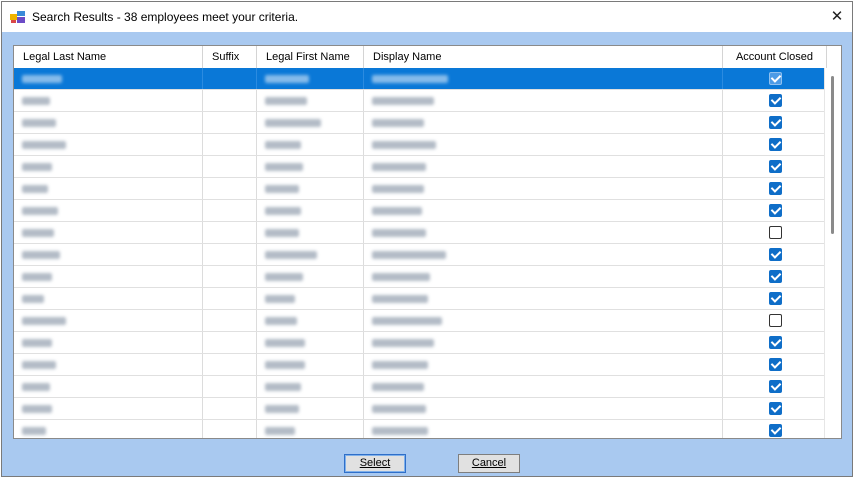 This screenshot has width=856, height=480. Describe the element at coordinates (837, 17) in the screenshot. I see `close-icon: ✕` at that location.